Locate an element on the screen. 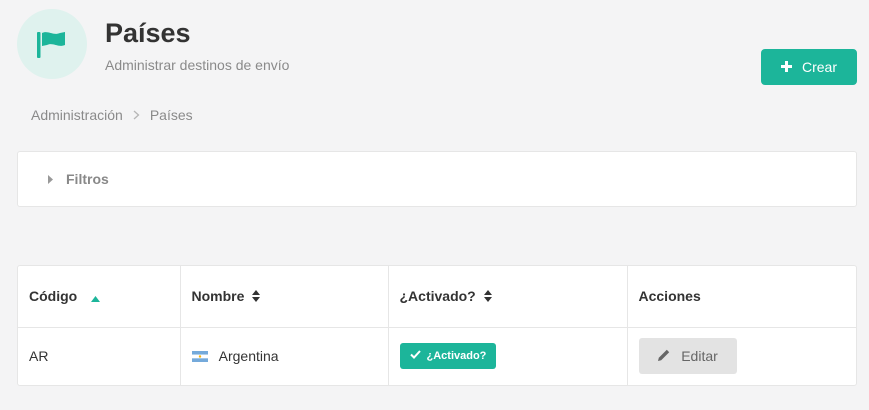 This screenshot has width=869, height=410. breadcrumb-item-administracion: Administración is located at coordinates (77, 115).